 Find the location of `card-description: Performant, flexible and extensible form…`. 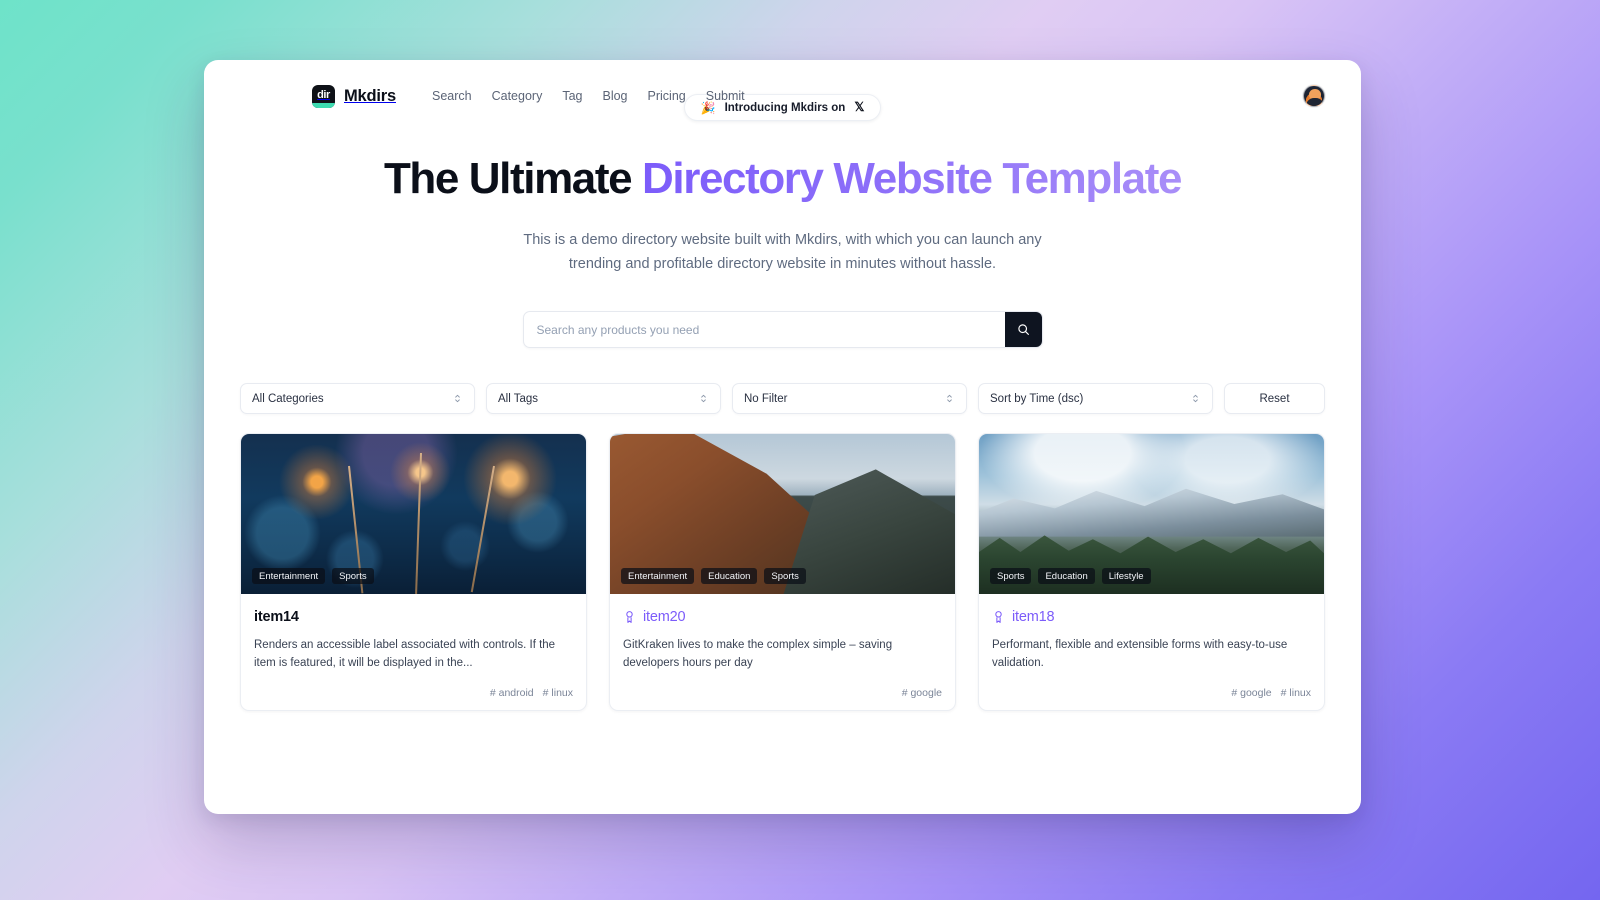

card-description: Performant, flexible and extensible form… is located at coordinates (1140, 654).